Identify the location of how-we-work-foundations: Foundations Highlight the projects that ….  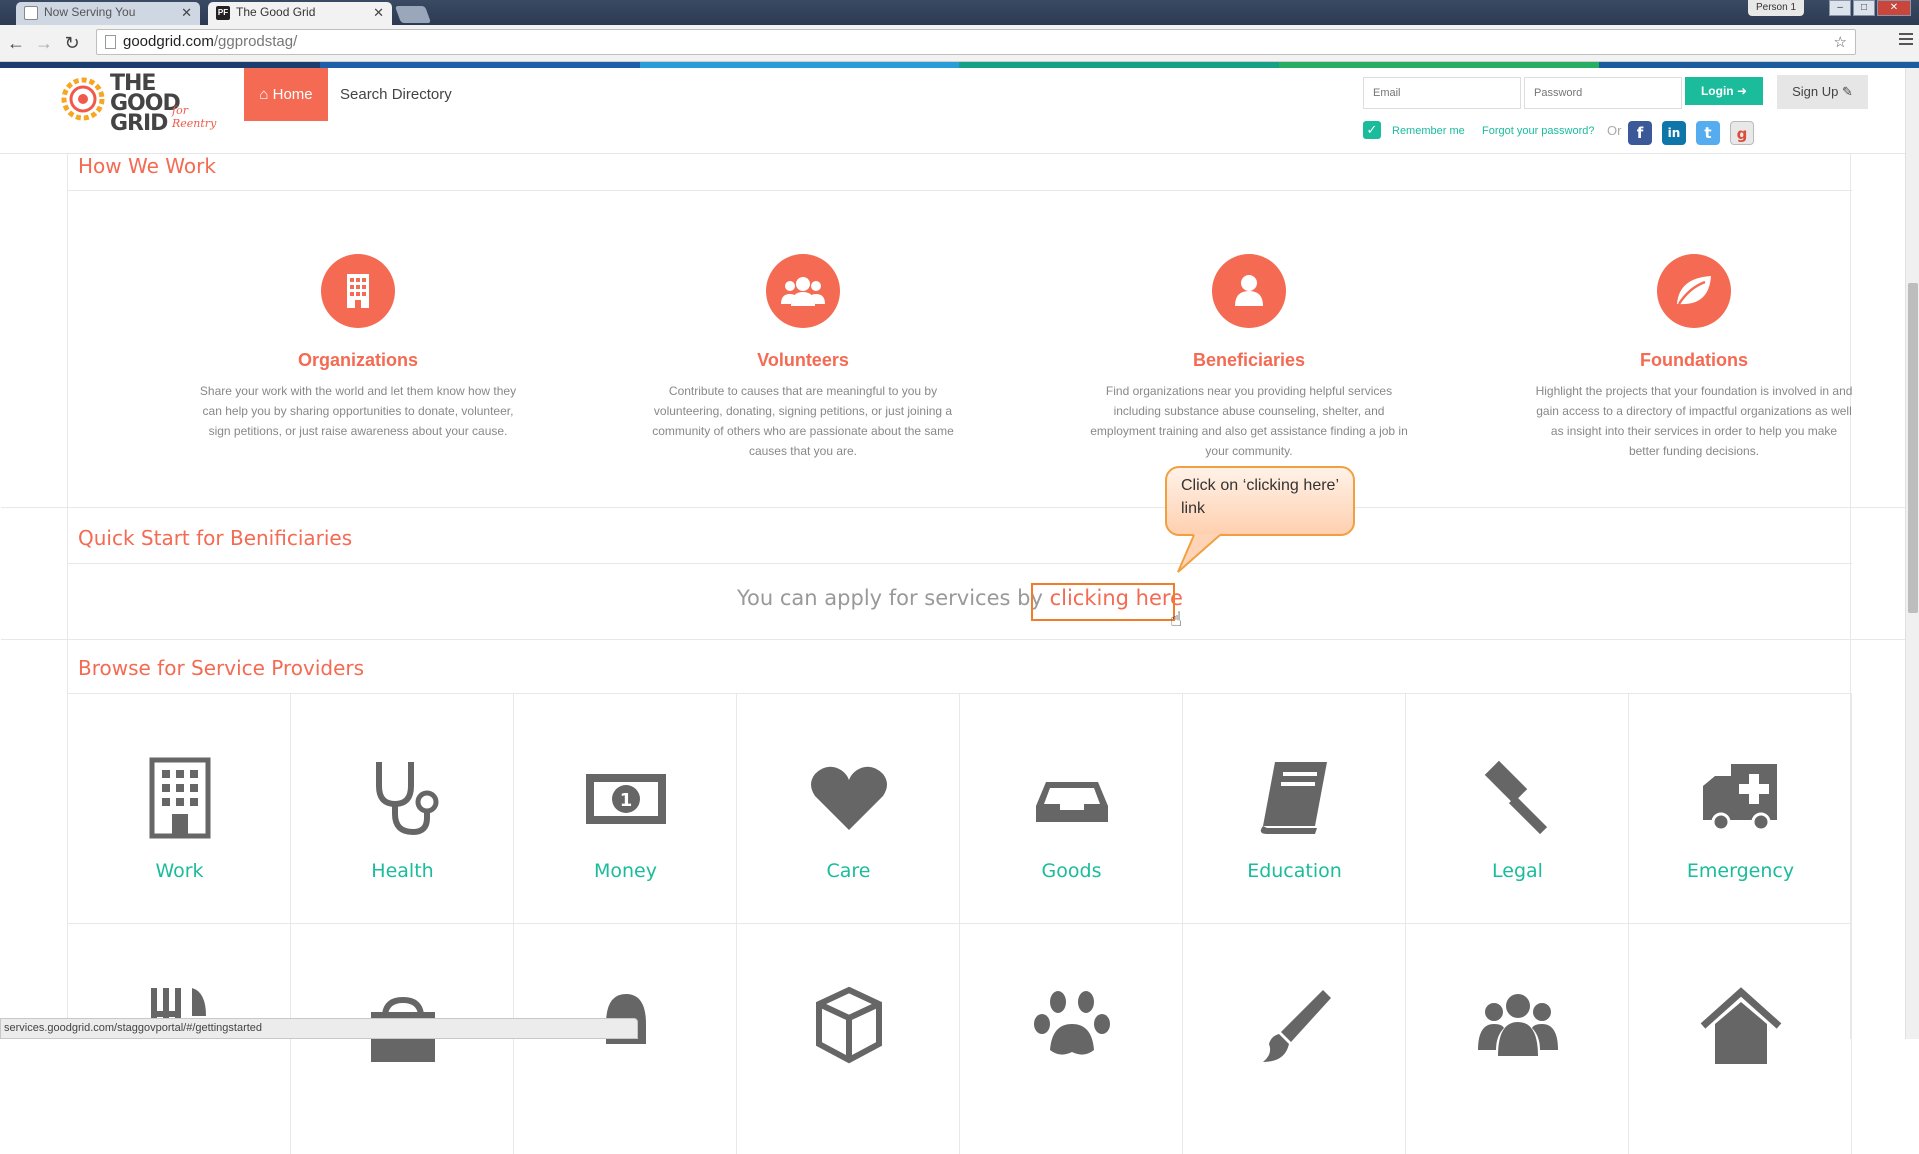
(1694, 357).